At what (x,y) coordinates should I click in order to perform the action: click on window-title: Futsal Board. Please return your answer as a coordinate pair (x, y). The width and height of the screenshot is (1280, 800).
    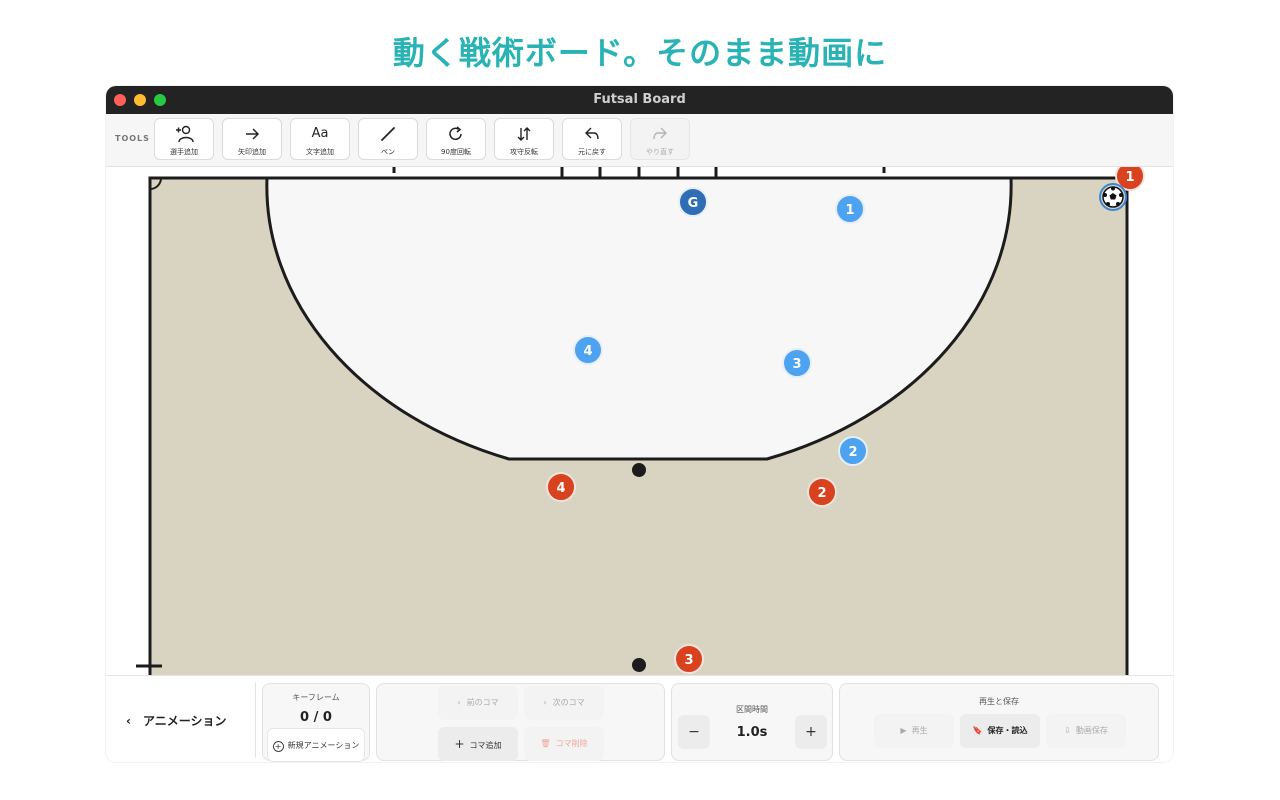
    Looking at the image, I should click on (639, 99).